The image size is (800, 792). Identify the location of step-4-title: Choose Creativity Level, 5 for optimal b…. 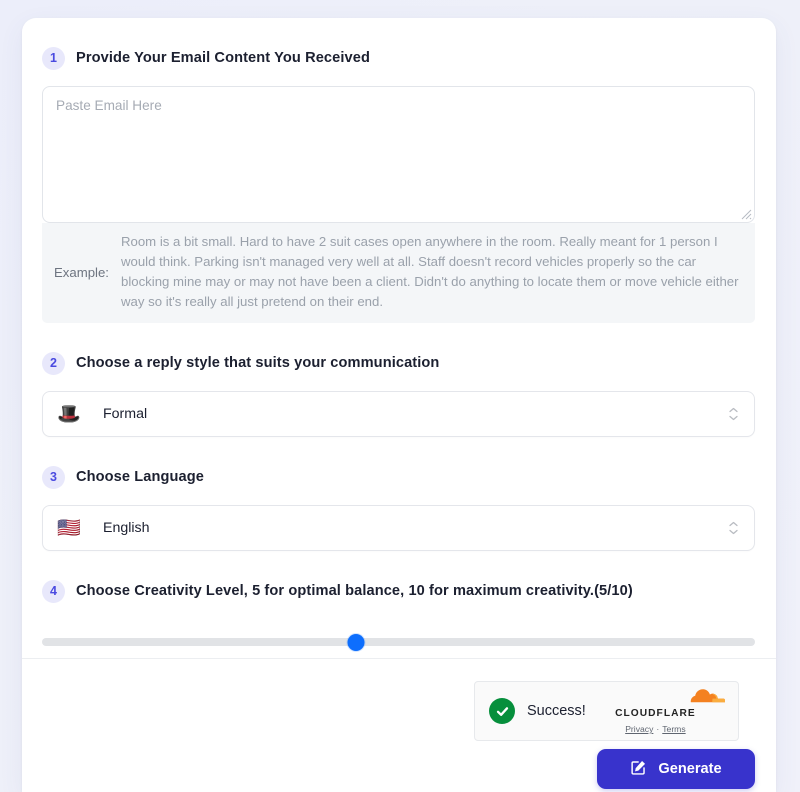
(354, 591).